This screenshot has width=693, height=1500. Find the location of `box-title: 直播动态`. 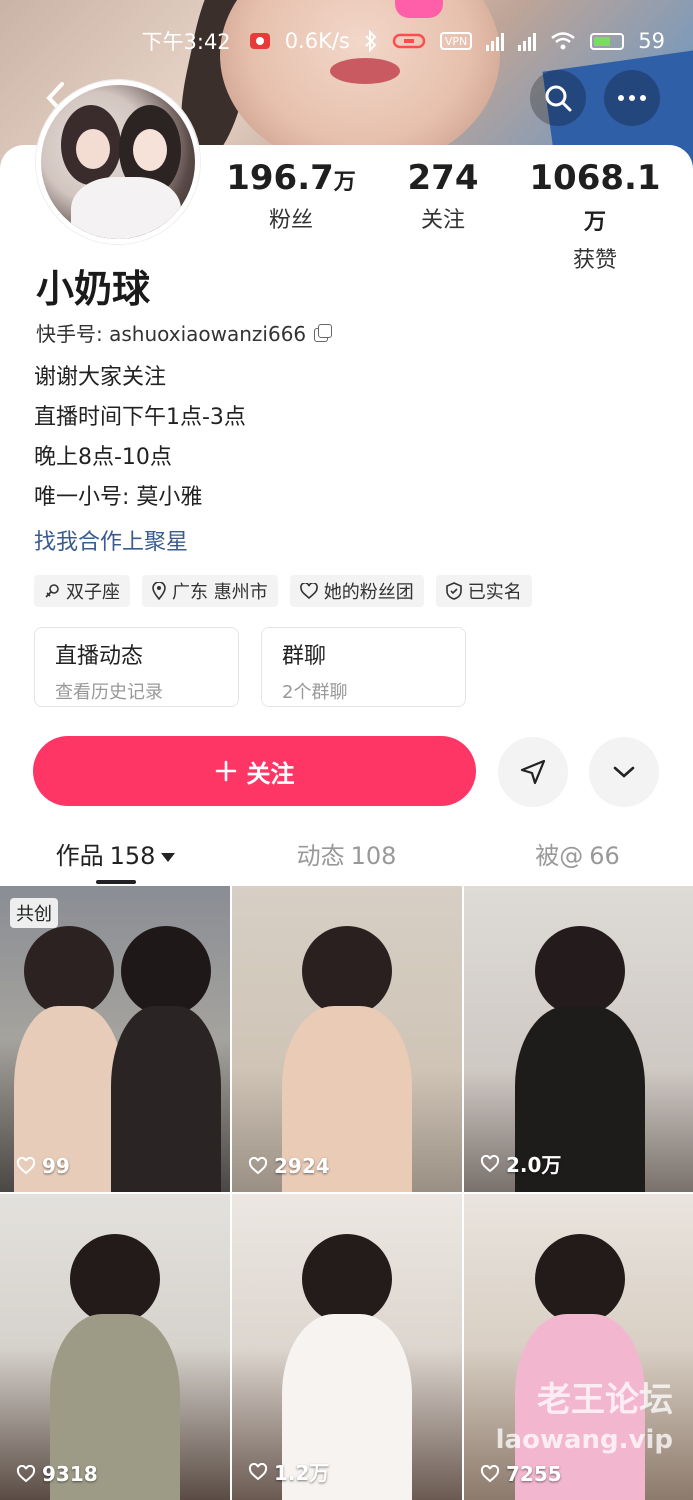

box-title: 直播动态 is located at coordinates (99, 656).